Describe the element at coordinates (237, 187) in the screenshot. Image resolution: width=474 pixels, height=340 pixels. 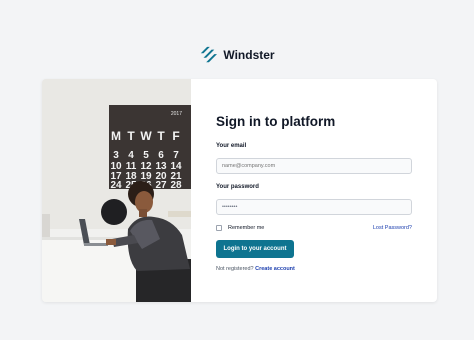
I see `password-label: Your password` at that location.